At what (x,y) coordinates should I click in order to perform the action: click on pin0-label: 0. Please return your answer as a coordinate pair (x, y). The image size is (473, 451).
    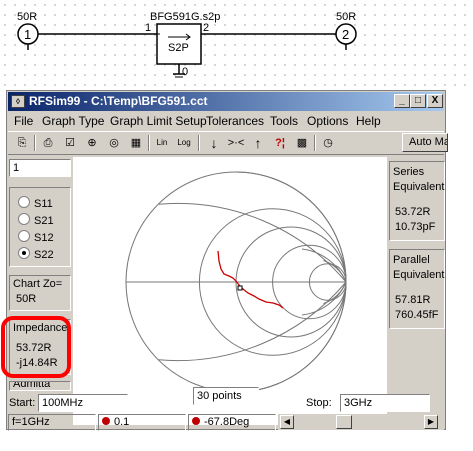
    Looking at the image, I should click on (185, 72).